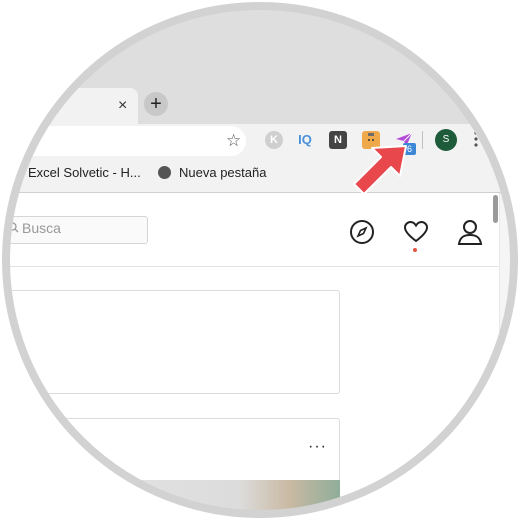  I want to click on k-extension-icon: K, so click(274, 140).